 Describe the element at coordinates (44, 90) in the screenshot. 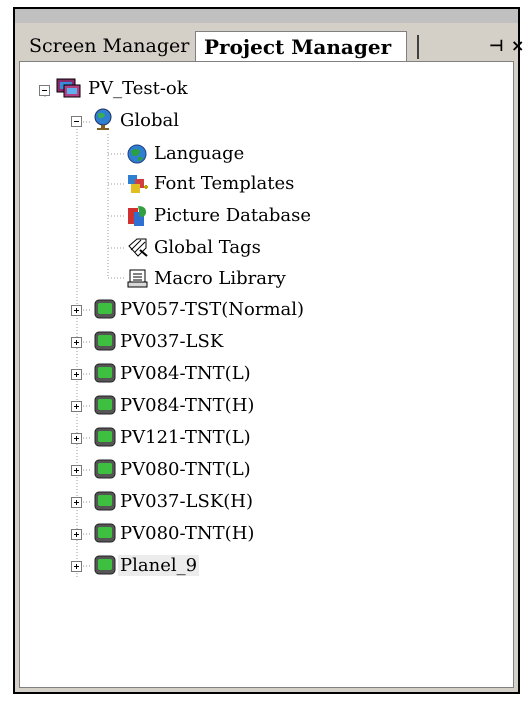

I see `root-collapse-toggle` at that location.